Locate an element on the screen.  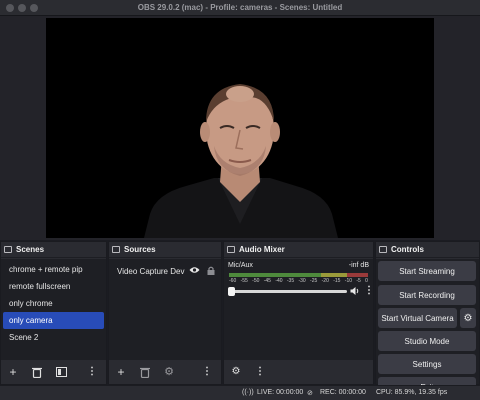
remove-source-icon is located at coordinates (145, 372).